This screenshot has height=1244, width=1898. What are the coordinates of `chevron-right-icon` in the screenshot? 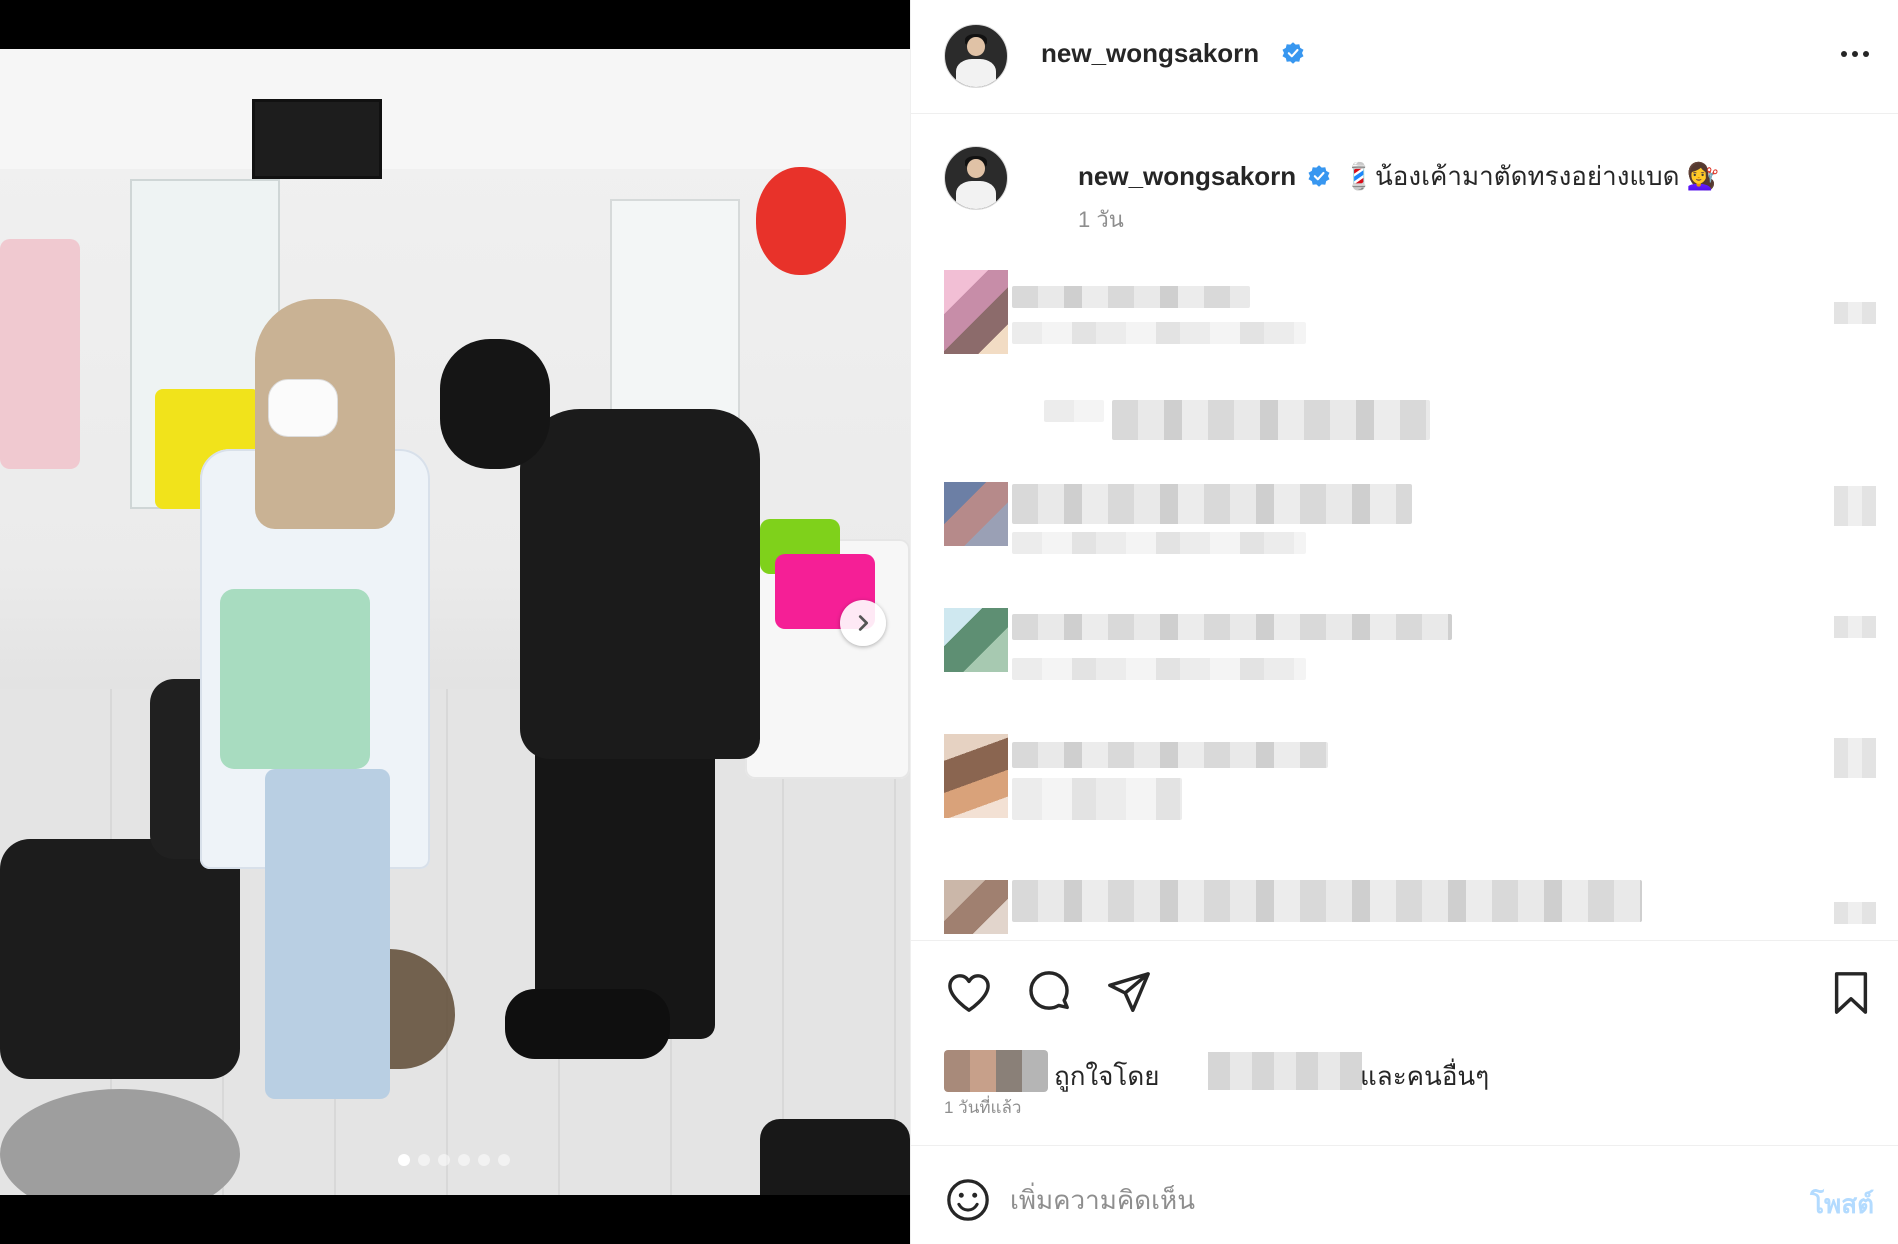 It's located at (863, 623).